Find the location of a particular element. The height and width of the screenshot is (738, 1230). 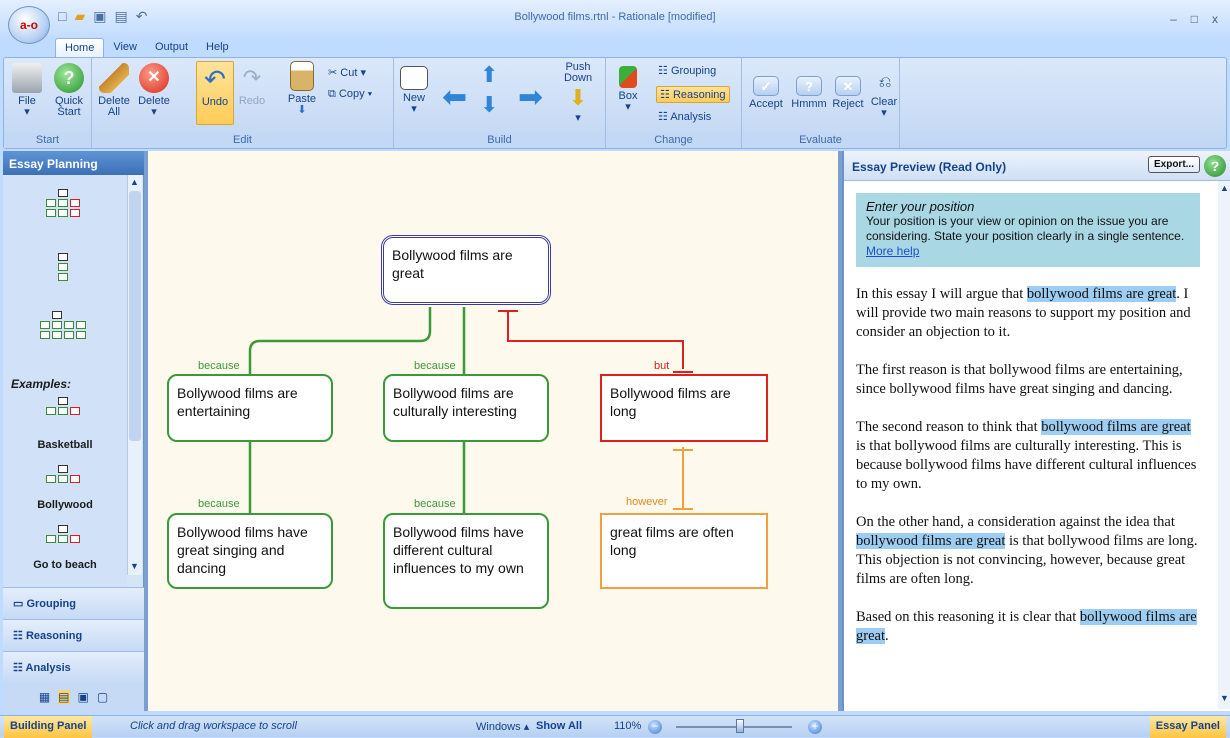

panel-switcher: ▦ ▤ ▣ ▢ is located at coordinates (73, 697).